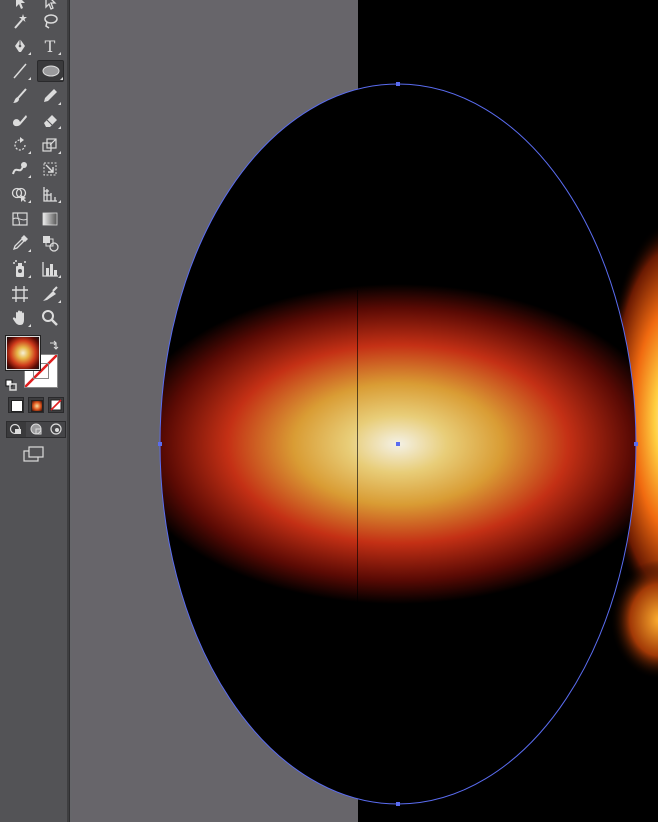 The height and width of the screenshot is (822, 658). I want to click on anchor-point-right, so click(636, 444).